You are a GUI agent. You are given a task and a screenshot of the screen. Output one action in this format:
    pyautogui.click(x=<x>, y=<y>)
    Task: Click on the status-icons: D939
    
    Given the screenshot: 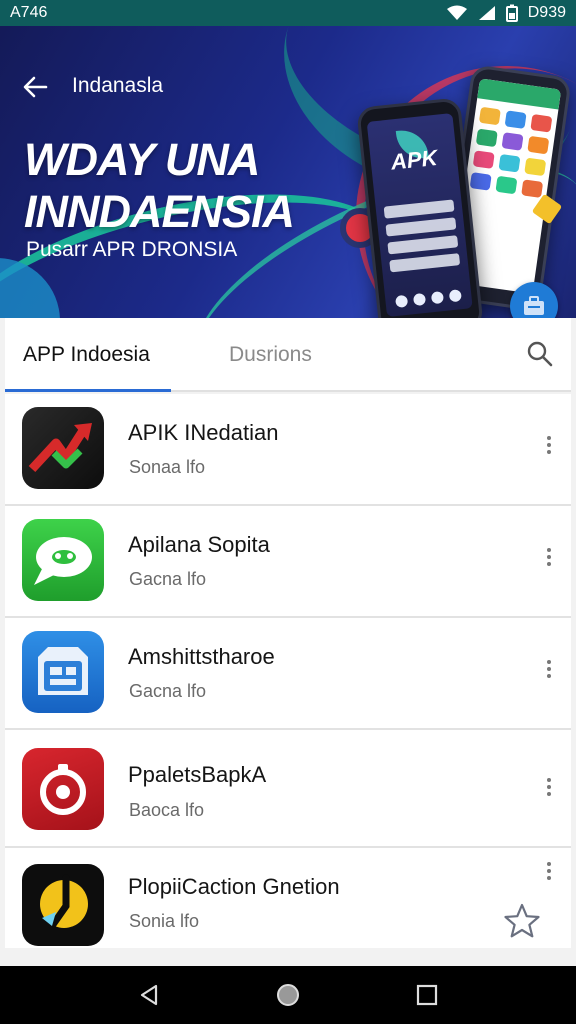 What is the action you would take?
    pyautogui.click(x=506, y=13)
    